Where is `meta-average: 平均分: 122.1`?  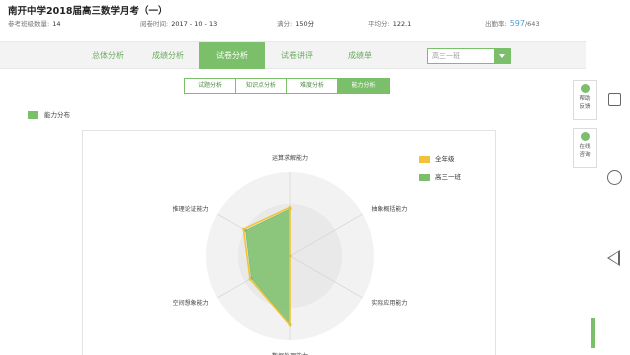 meta-average: 平均分: 122.1 is located at coordinates (390, 24).